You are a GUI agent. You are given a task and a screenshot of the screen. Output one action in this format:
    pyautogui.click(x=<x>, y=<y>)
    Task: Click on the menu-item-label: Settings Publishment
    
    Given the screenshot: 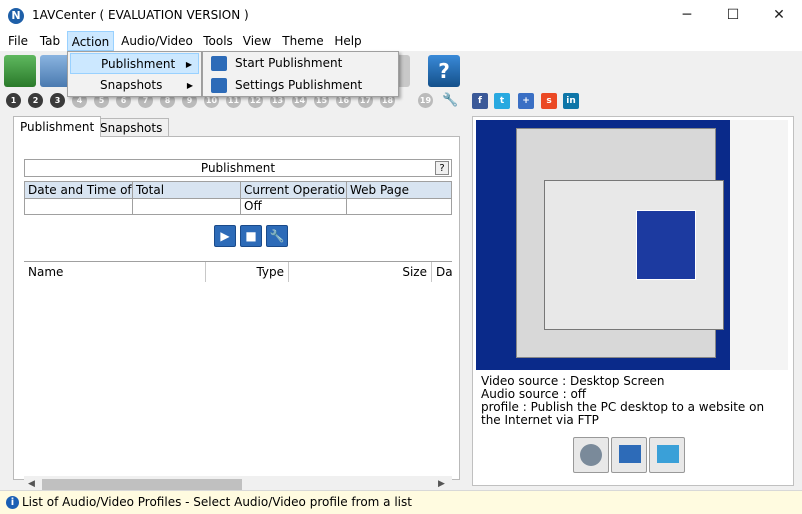 What is the action you would take?
    pyautogui.click(x=299, y=85)
    